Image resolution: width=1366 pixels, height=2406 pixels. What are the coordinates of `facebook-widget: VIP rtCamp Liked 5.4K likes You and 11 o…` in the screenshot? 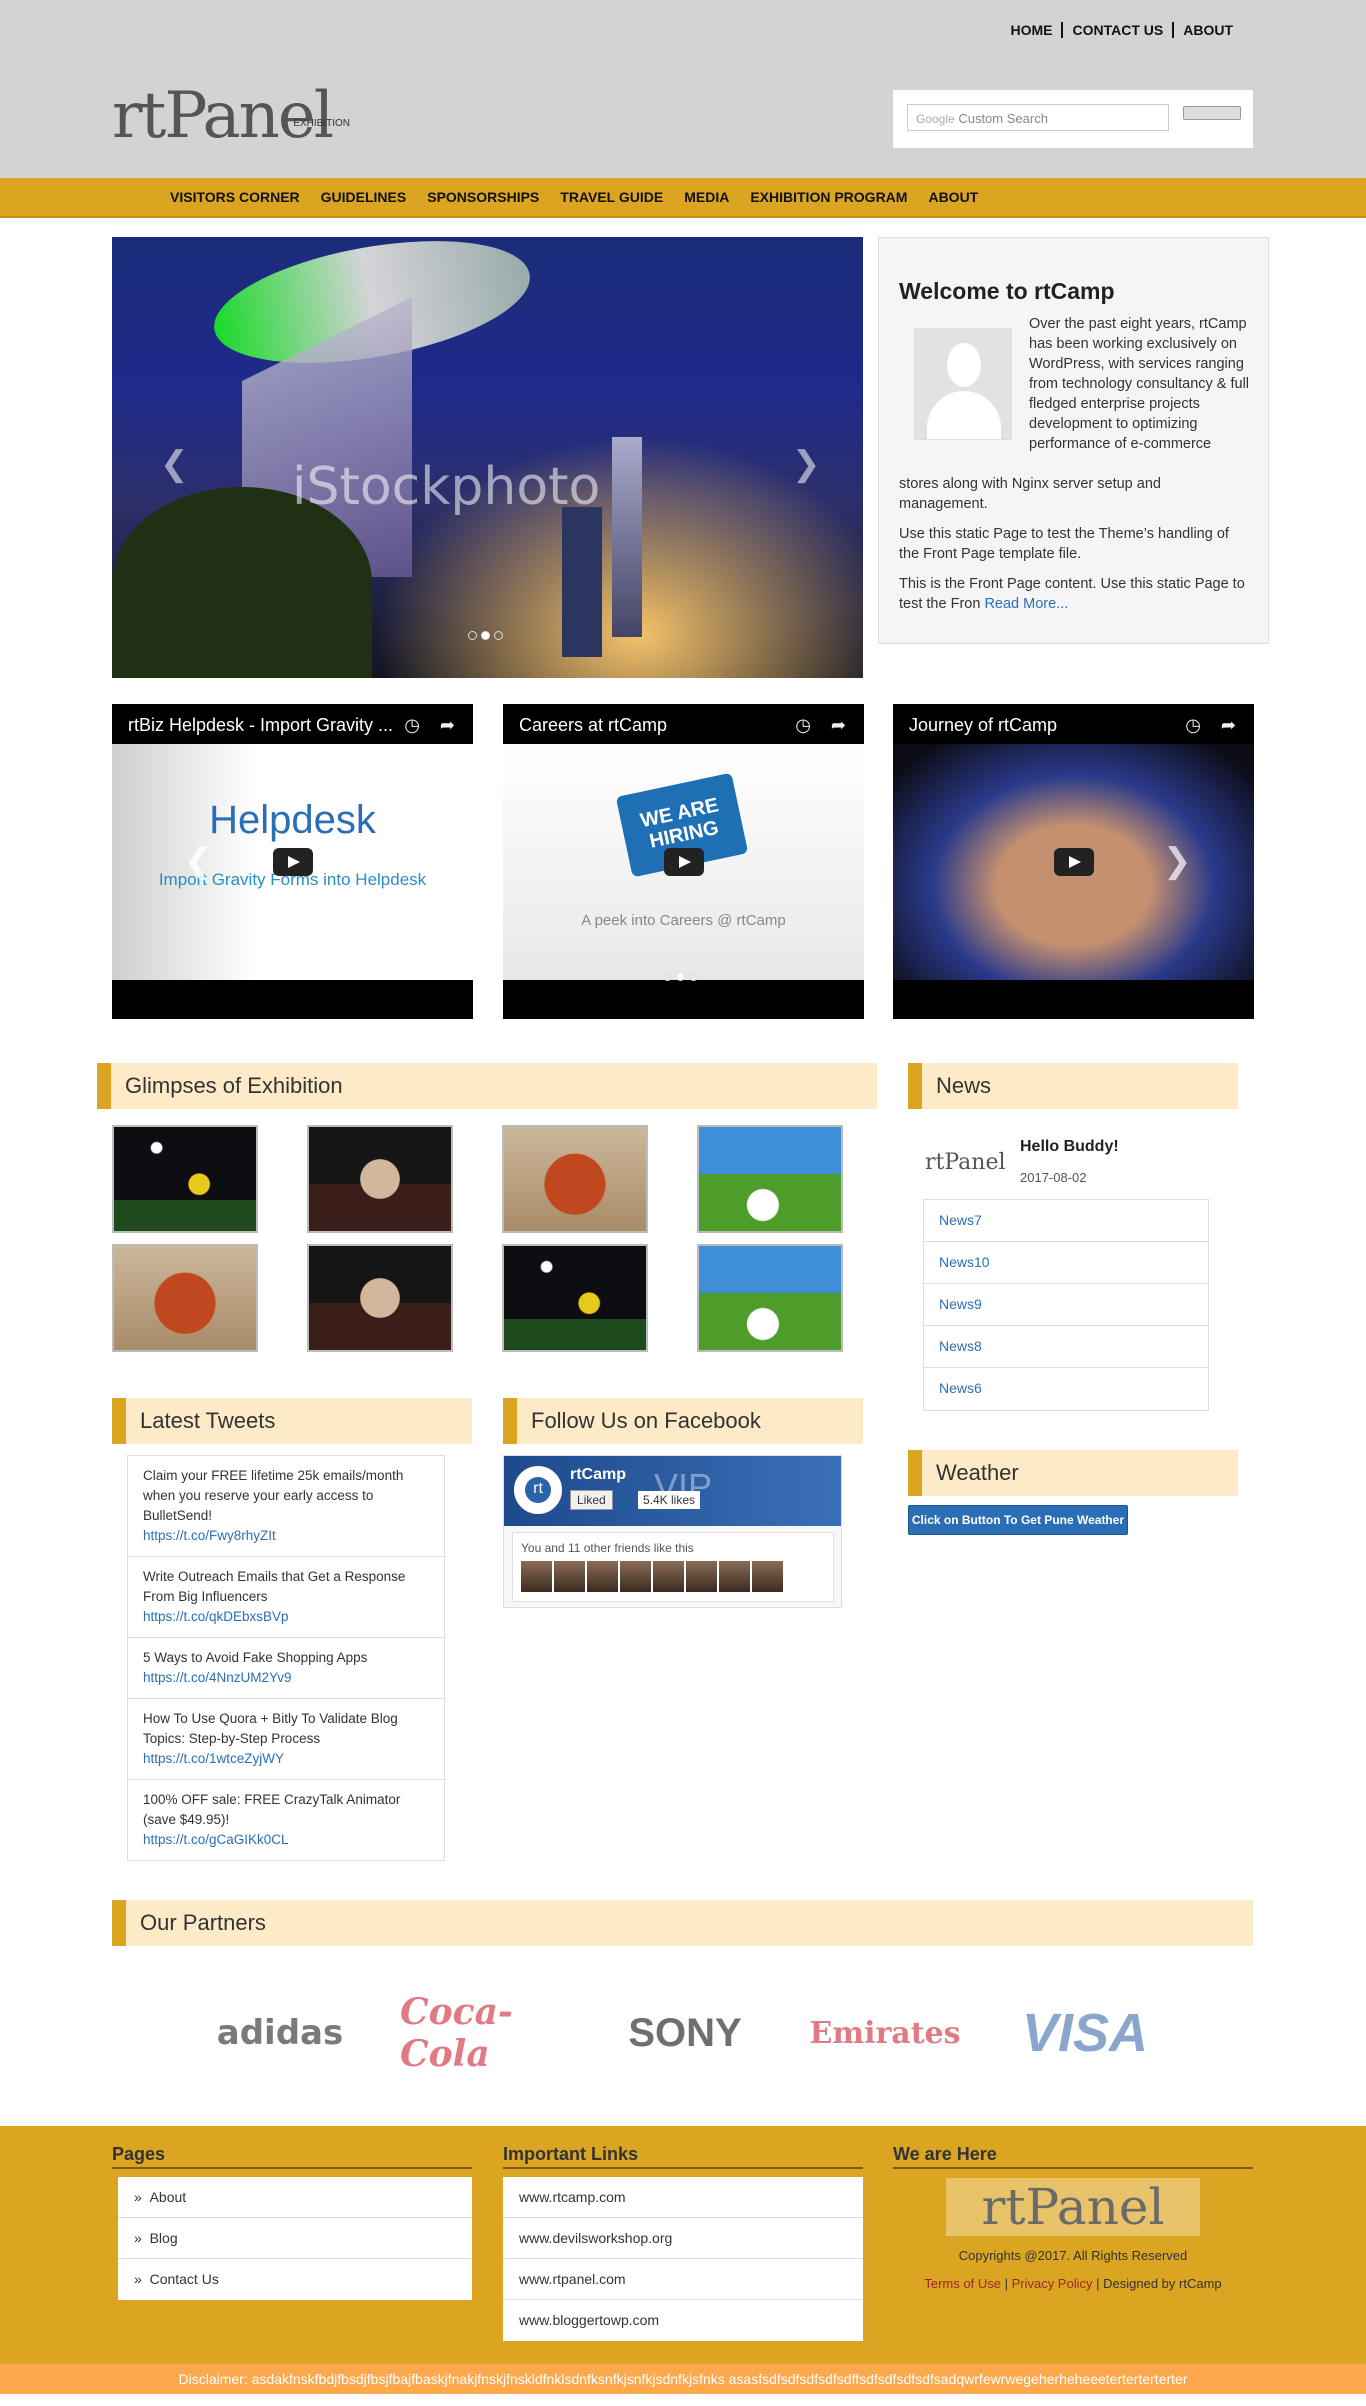 It's located at (672, 1531).